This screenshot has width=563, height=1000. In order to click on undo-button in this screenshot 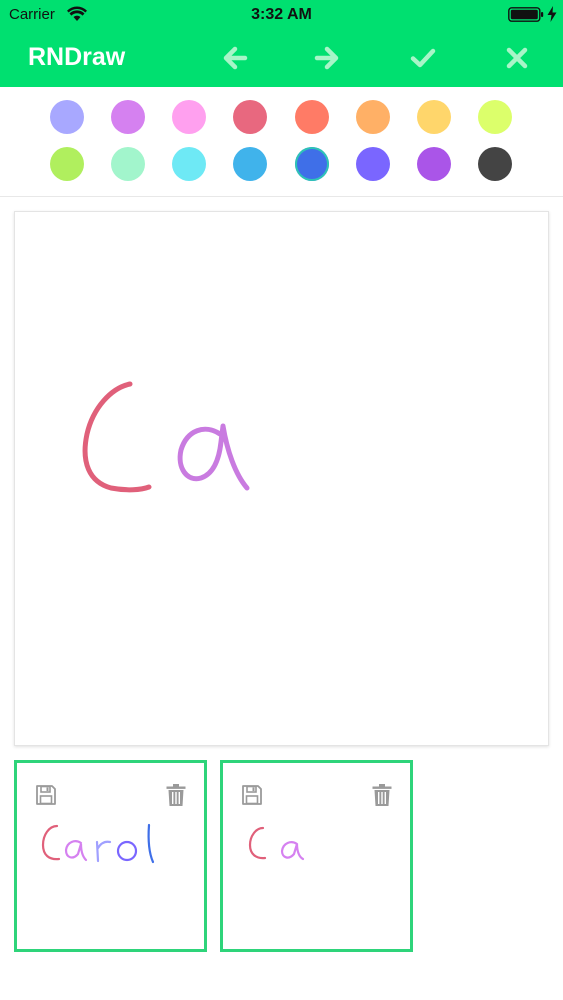, I will do `click(235, 58)`.